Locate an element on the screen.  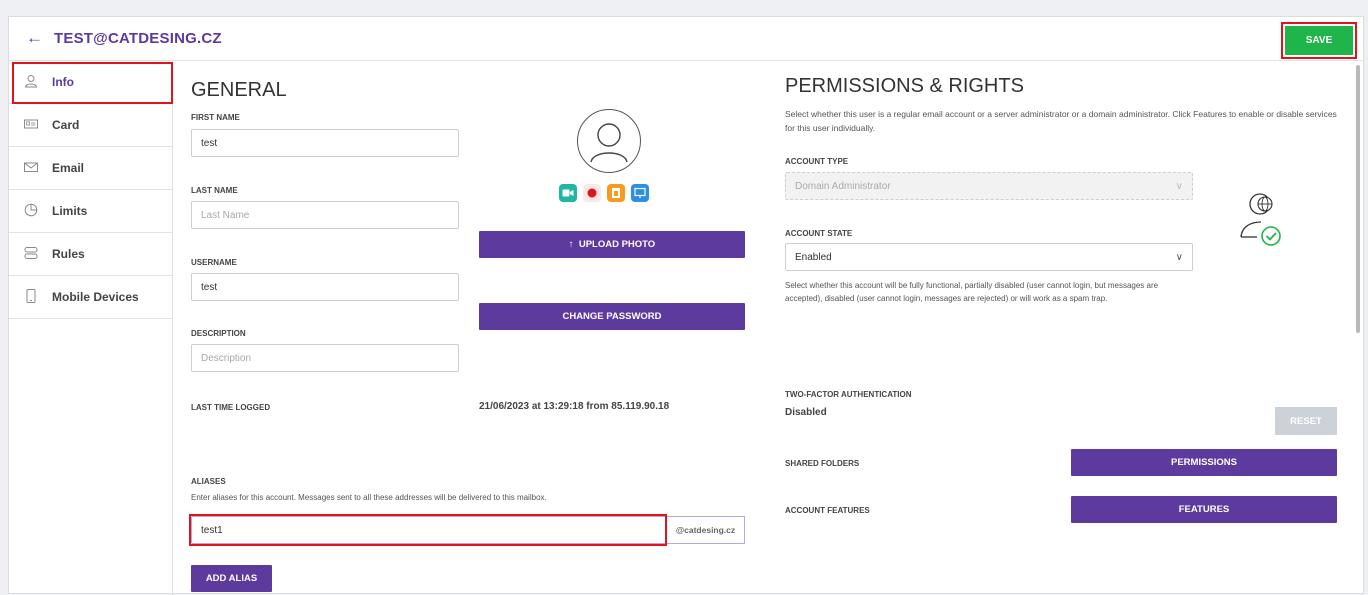
add-alias-button: ADD ALIAS is located at coordinates (231, 578).